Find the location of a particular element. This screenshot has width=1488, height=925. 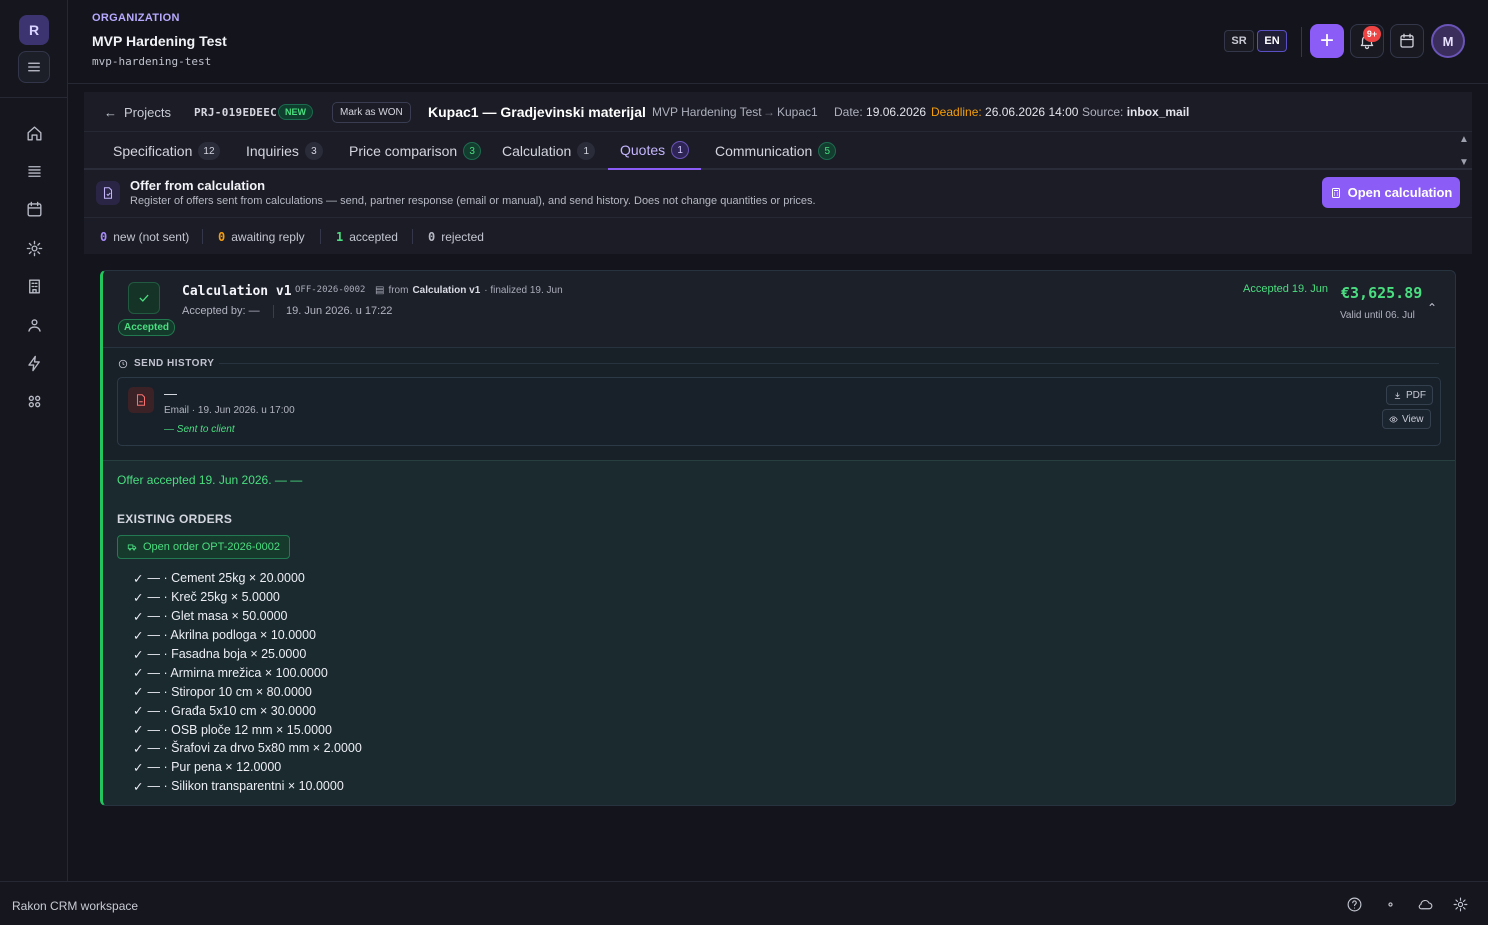

tab-communication: Communication 5 is located at coordinates (775, 151).